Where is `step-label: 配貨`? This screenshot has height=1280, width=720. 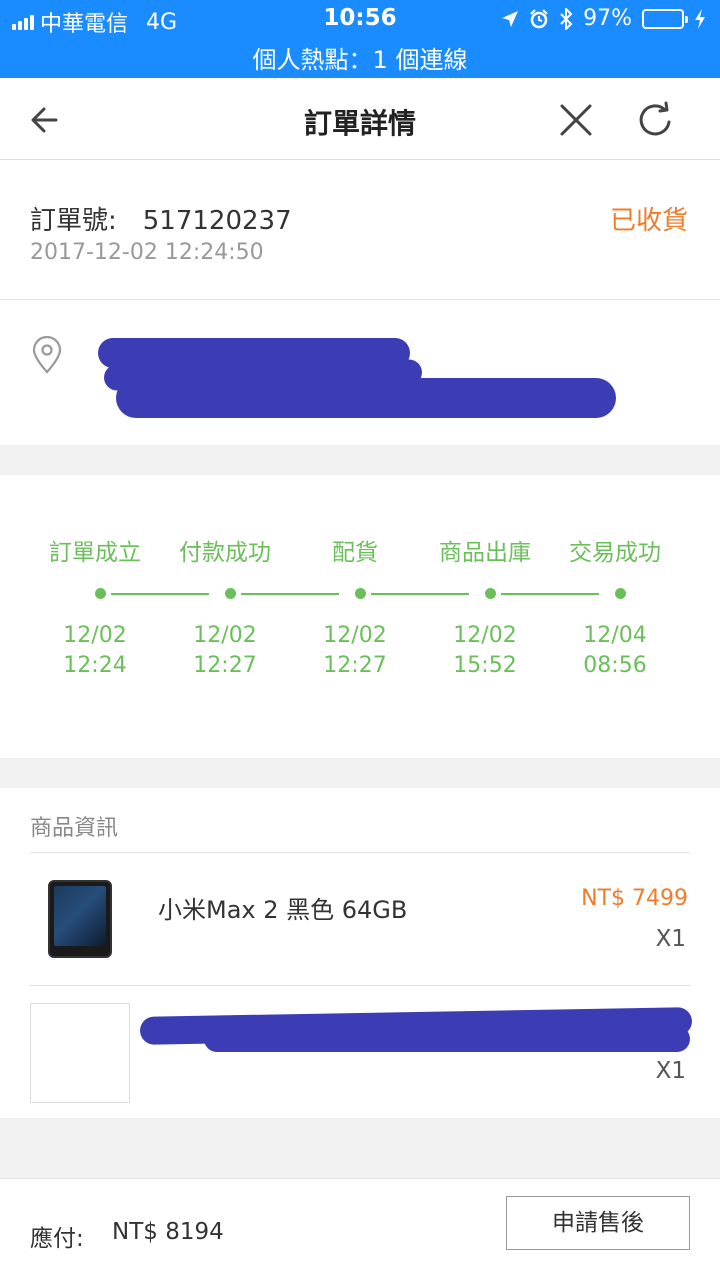 step-label: 配貨 is located at coordinates (355, 553).